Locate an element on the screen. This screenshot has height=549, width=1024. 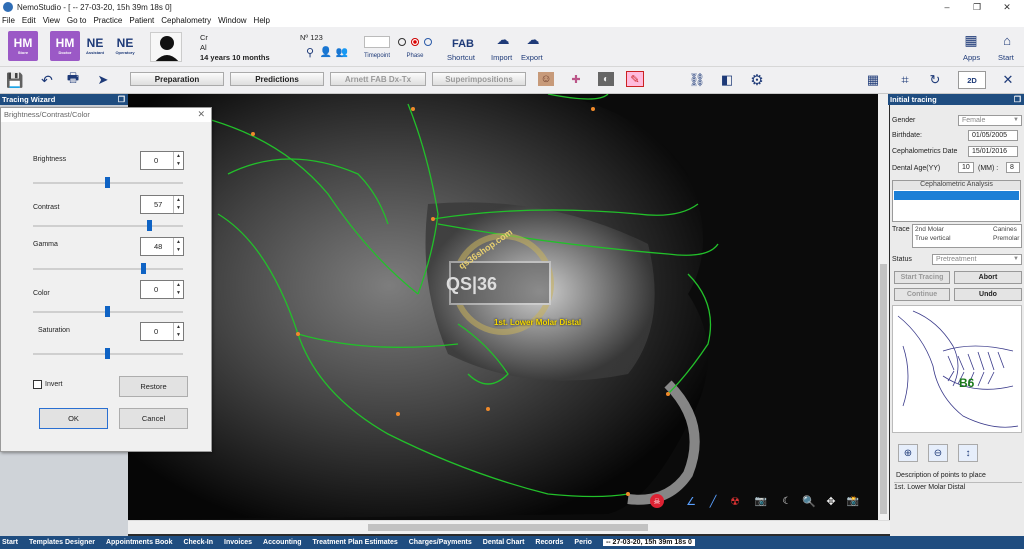
menu-view: View is located at coordinates (51, 20).